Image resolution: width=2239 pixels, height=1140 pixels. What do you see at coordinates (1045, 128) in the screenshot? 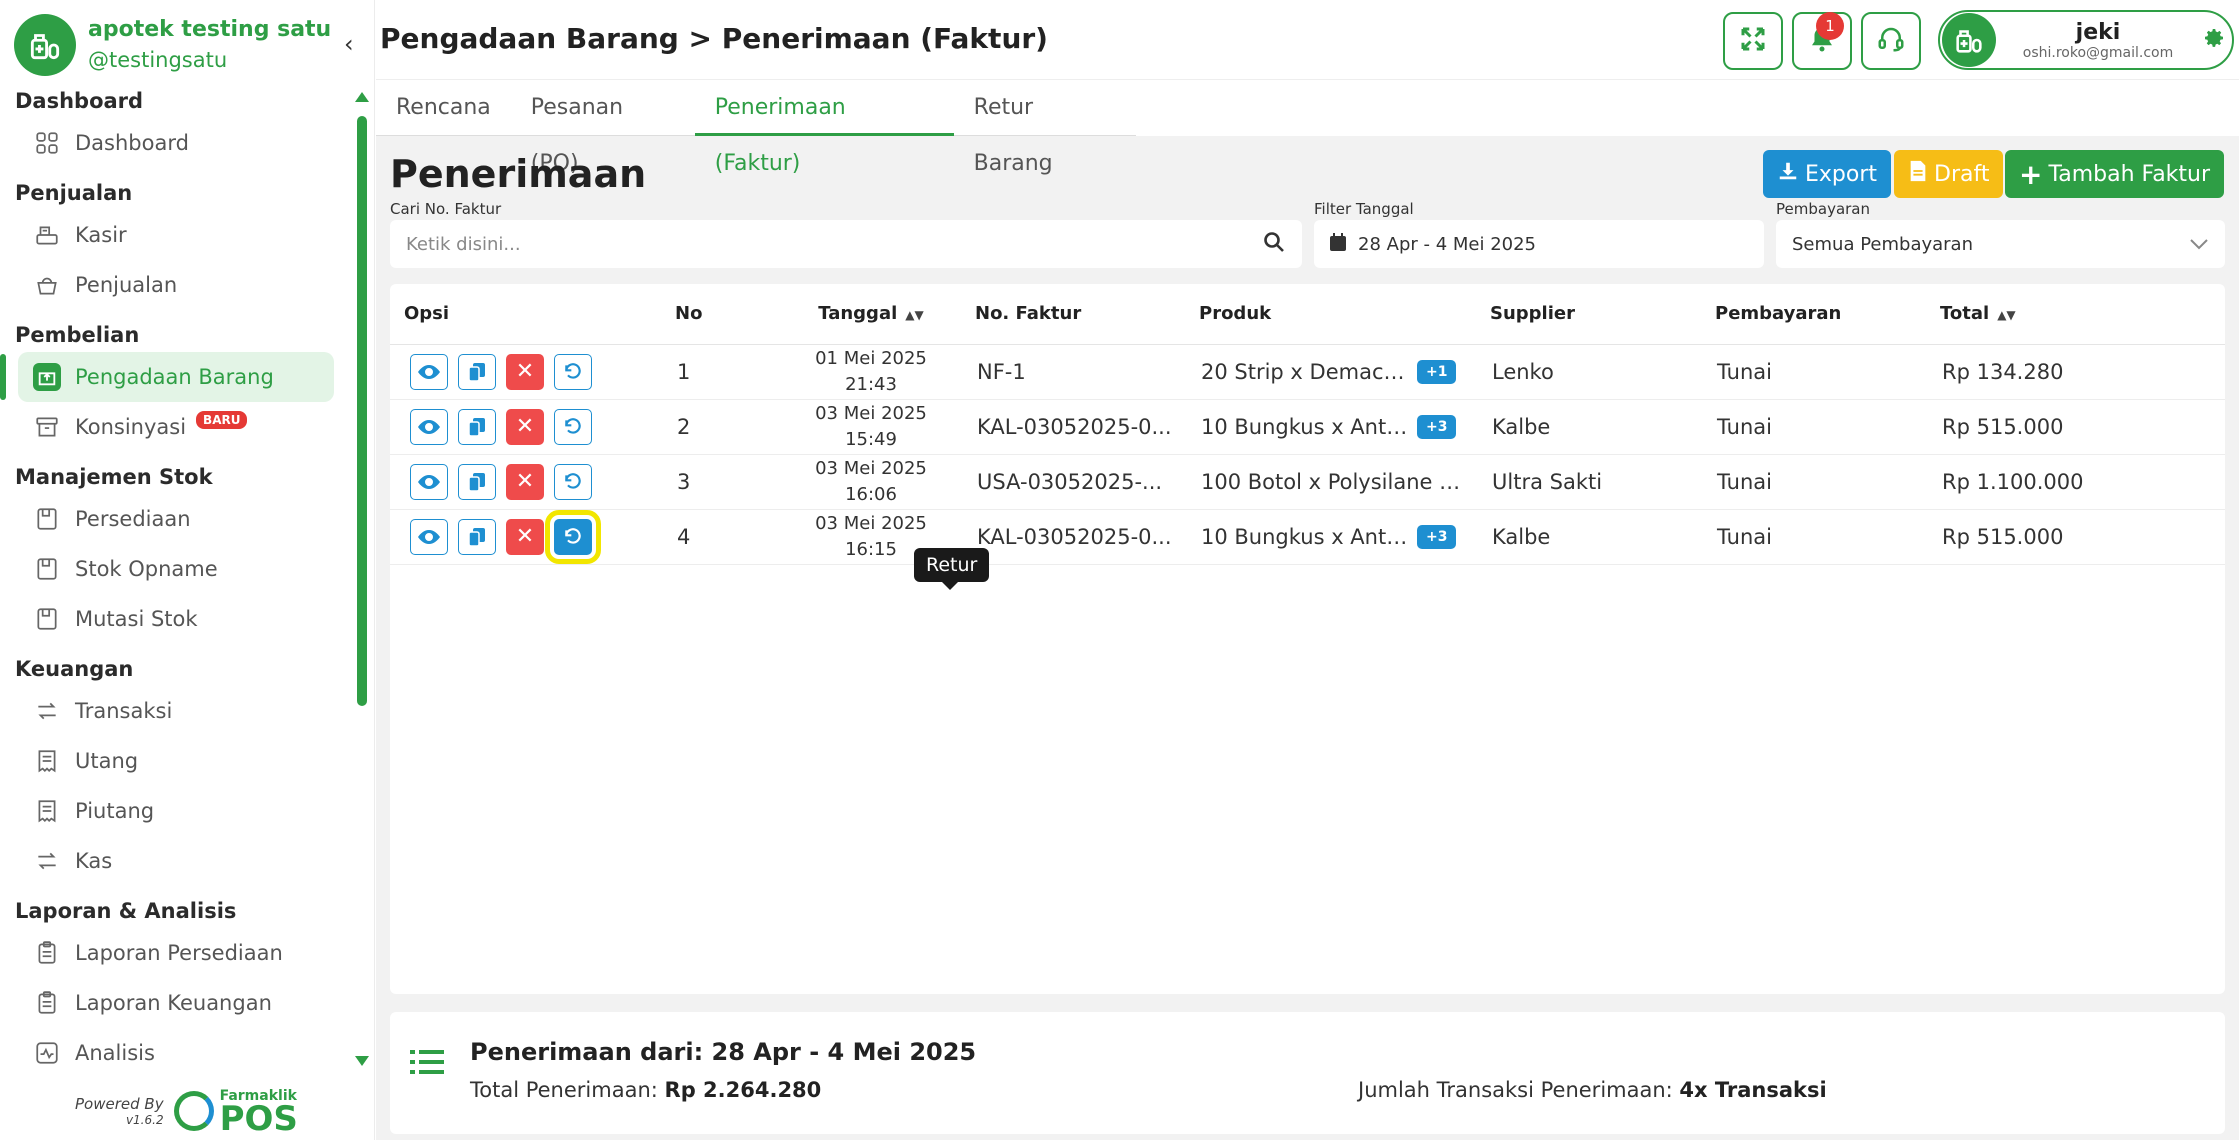
I see `tab-retur-barang: Retur Barang` at bounding box center [1045, 128].